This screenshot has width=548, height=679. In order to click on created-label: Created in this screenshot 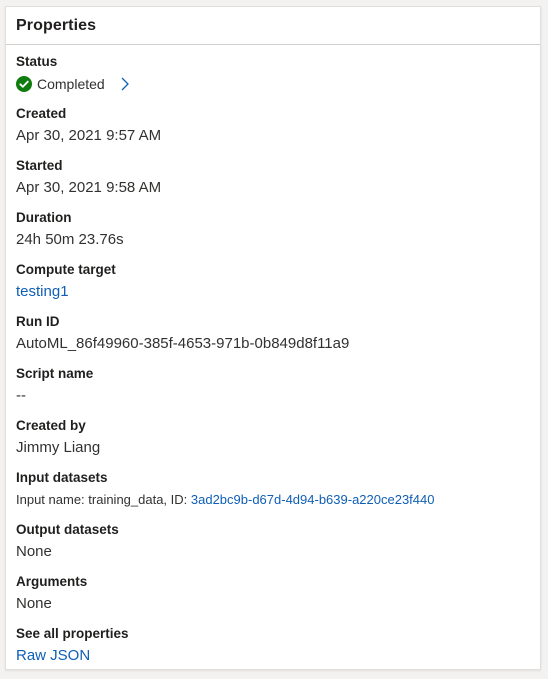, I will do `click(41, 113)`.